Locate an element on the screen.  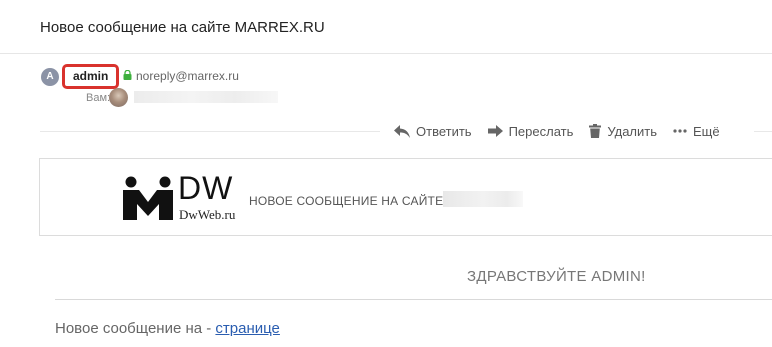
delete-label: Удалить is located at coordinates (632, 131).